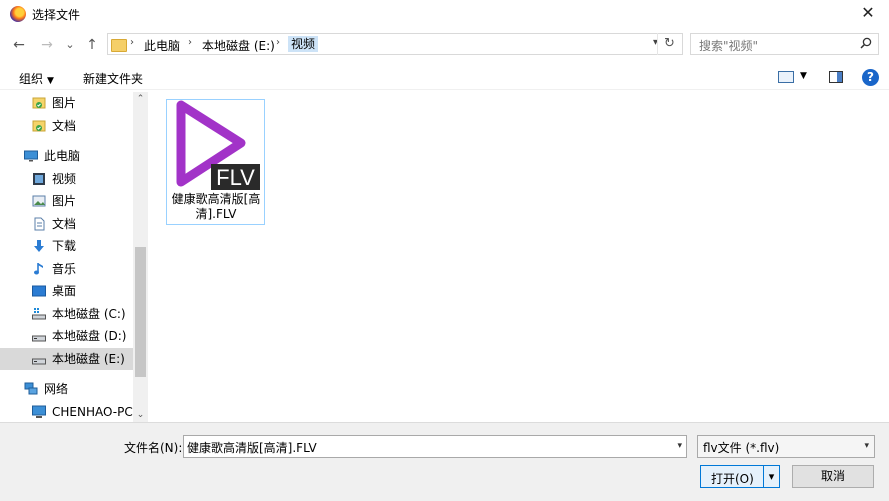 The height and width of the screenshot is (501, 889). What do you see at coordinates (66, 411) in the screenshot?
I see `sidebar-item-chenhao-pc: CHENHAO-PC` at bounding box center [66, 411].